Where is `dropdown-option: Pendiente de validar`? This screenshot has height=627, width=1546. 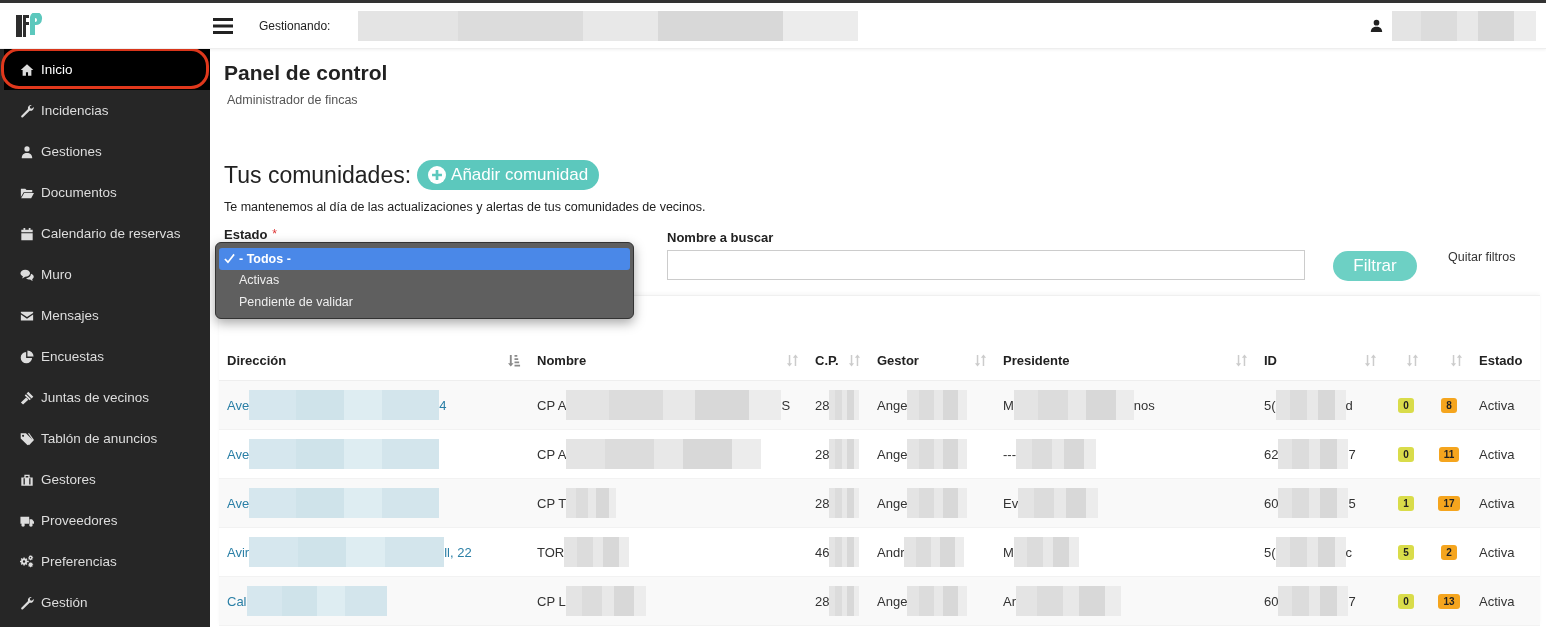
dropdown-option: Pendiente de validar is located at coordinates (424, 302).